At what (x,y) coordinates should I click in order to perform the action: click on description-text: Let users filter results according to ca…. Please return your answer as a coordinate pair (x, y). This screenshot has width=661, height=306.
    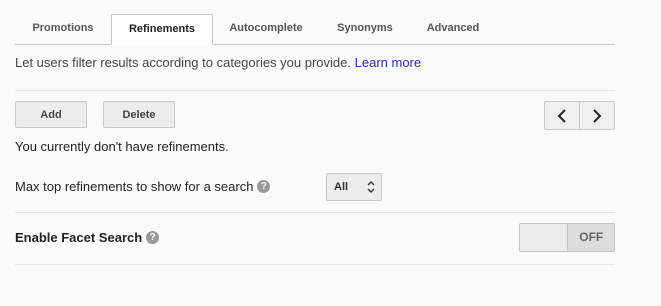
    Looking at the image, I should click on (183, 62).